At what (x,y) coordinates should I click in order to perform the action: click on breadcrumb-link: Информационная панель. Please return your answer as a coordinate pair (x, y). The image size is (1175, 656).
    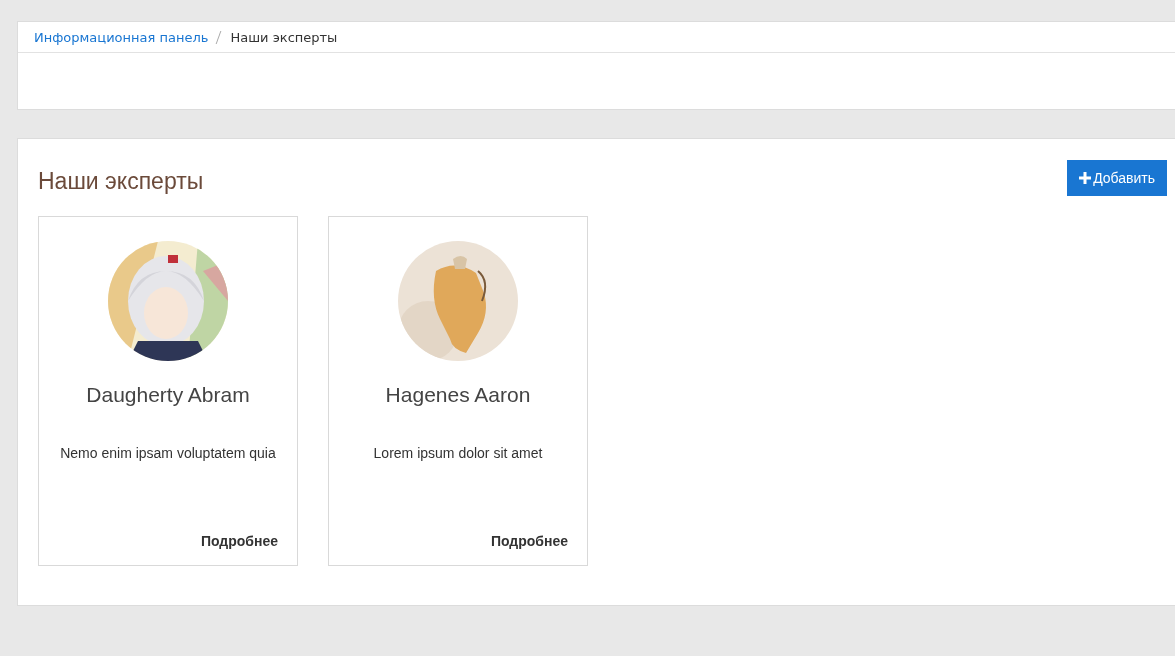
    Looking at the image, I should click on (121, 37).